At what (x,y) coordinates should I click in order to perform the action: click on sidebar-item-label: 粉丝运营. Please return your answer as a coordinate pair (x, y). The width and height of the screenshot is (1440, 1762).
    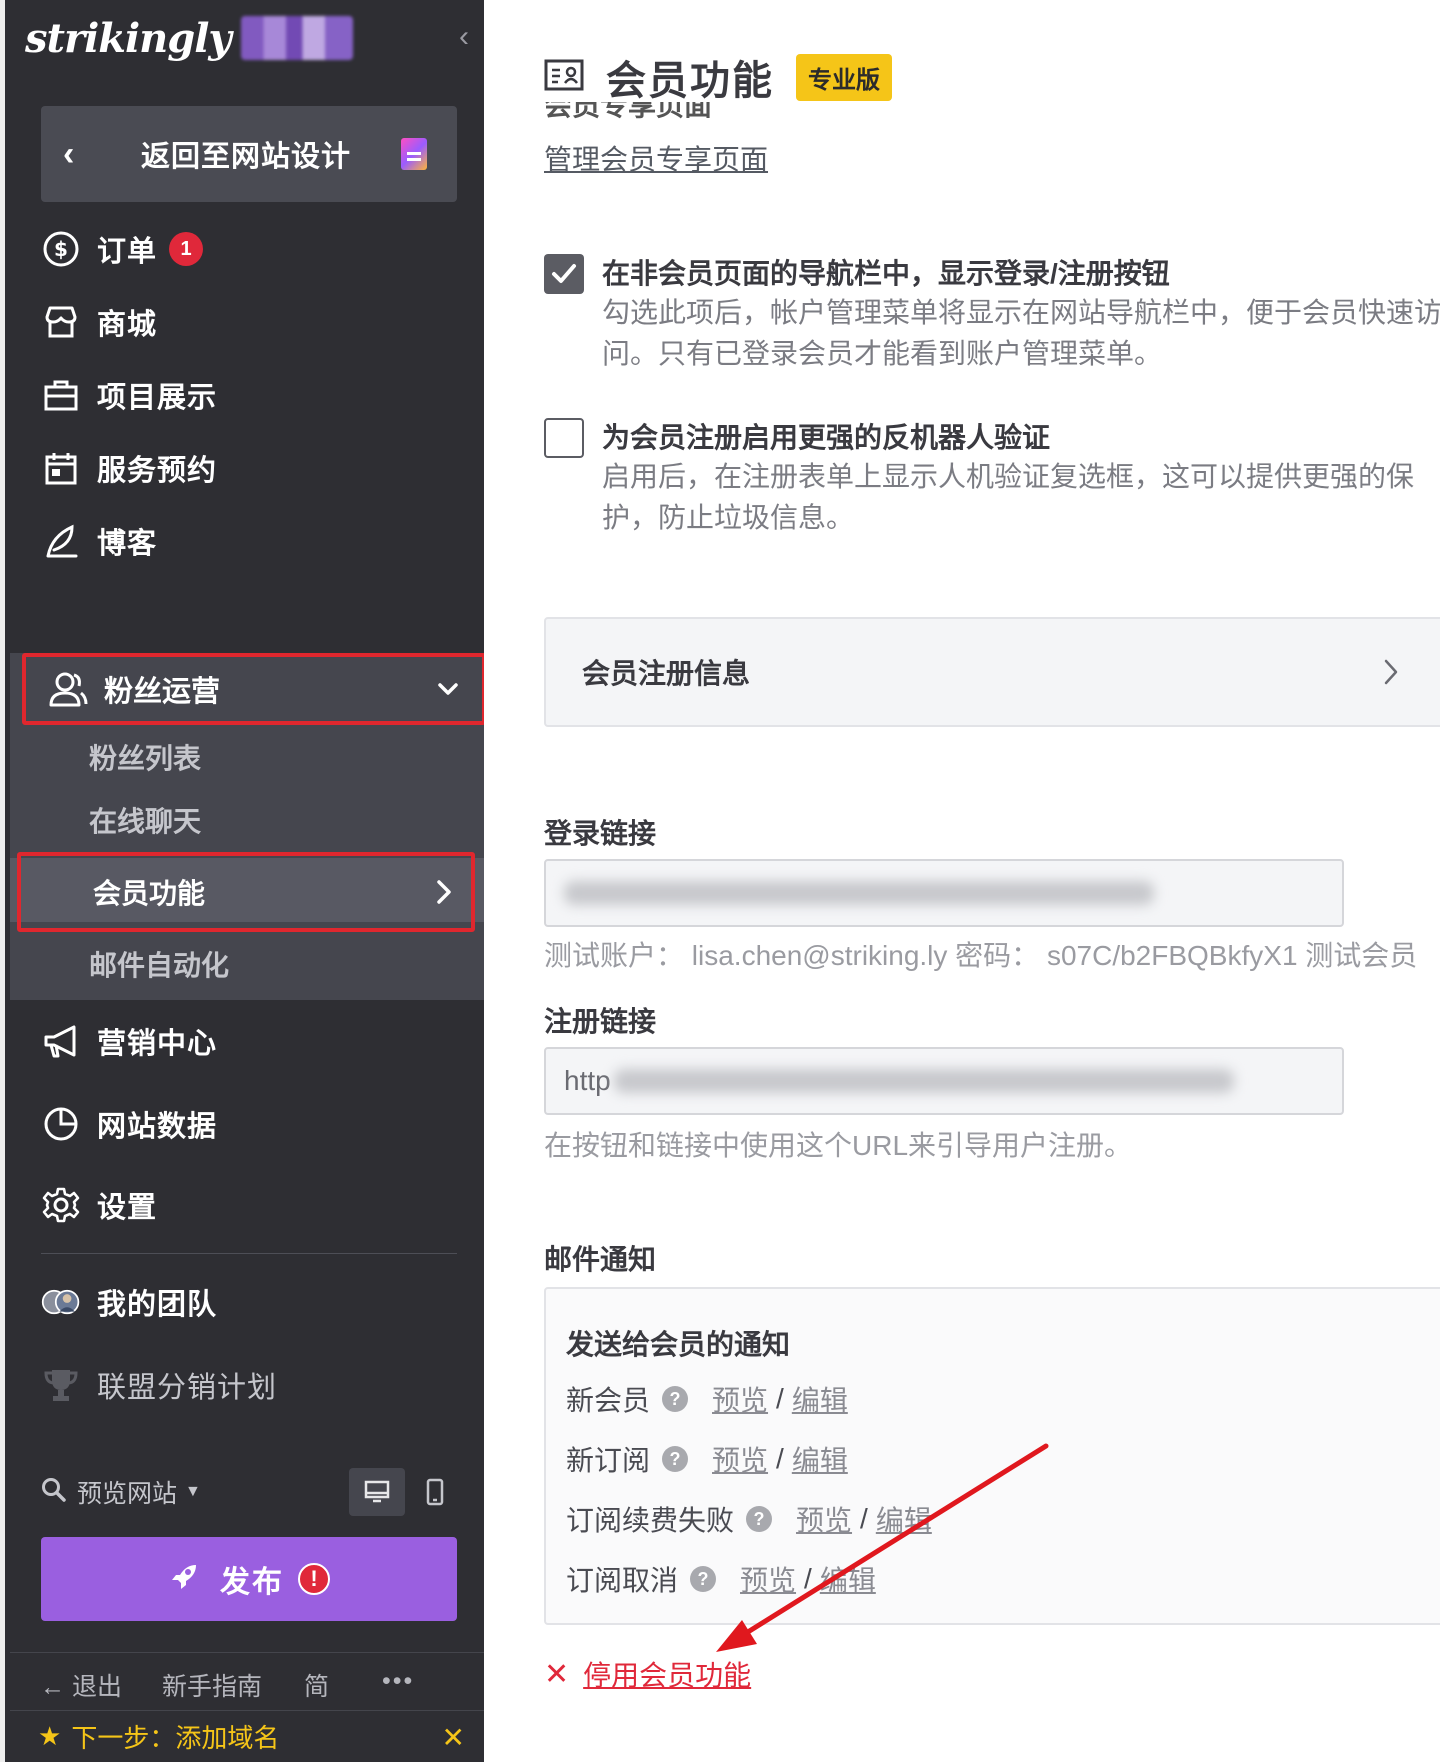
    Looking at the image, I should click on (162, 692).